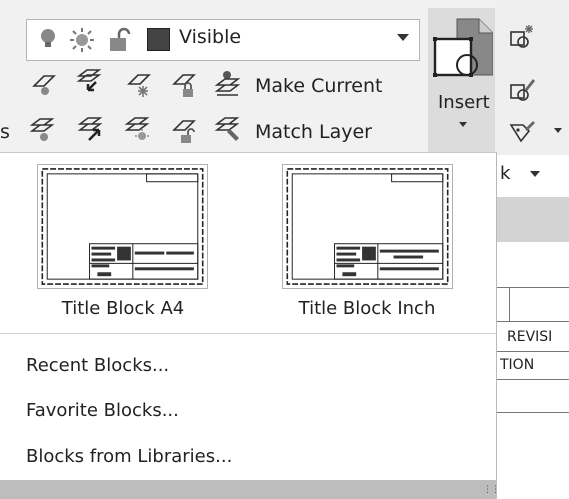  Describe the element at coordinates (318, 86) in the screenshot. I see `make-current-button: Make Current` at that location.